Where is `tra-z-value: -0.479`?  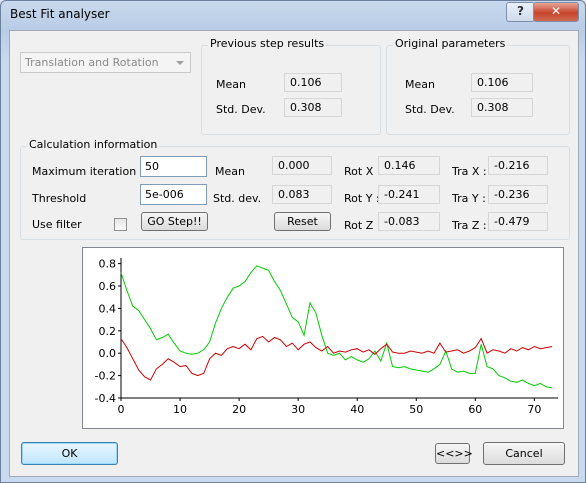 tra-z-value: -0.479 is located at coordinates (518, 221).